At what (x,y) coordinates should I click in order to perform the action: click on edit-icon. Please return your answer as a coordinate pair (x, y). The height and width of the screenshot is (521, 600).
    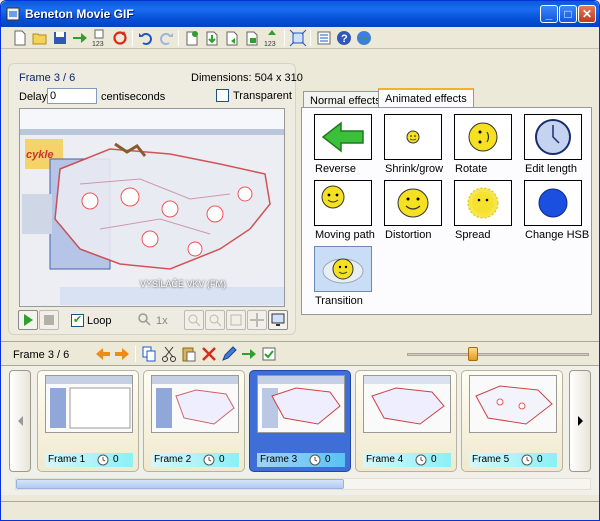
    Looking at the image, I should click on (229, 353).